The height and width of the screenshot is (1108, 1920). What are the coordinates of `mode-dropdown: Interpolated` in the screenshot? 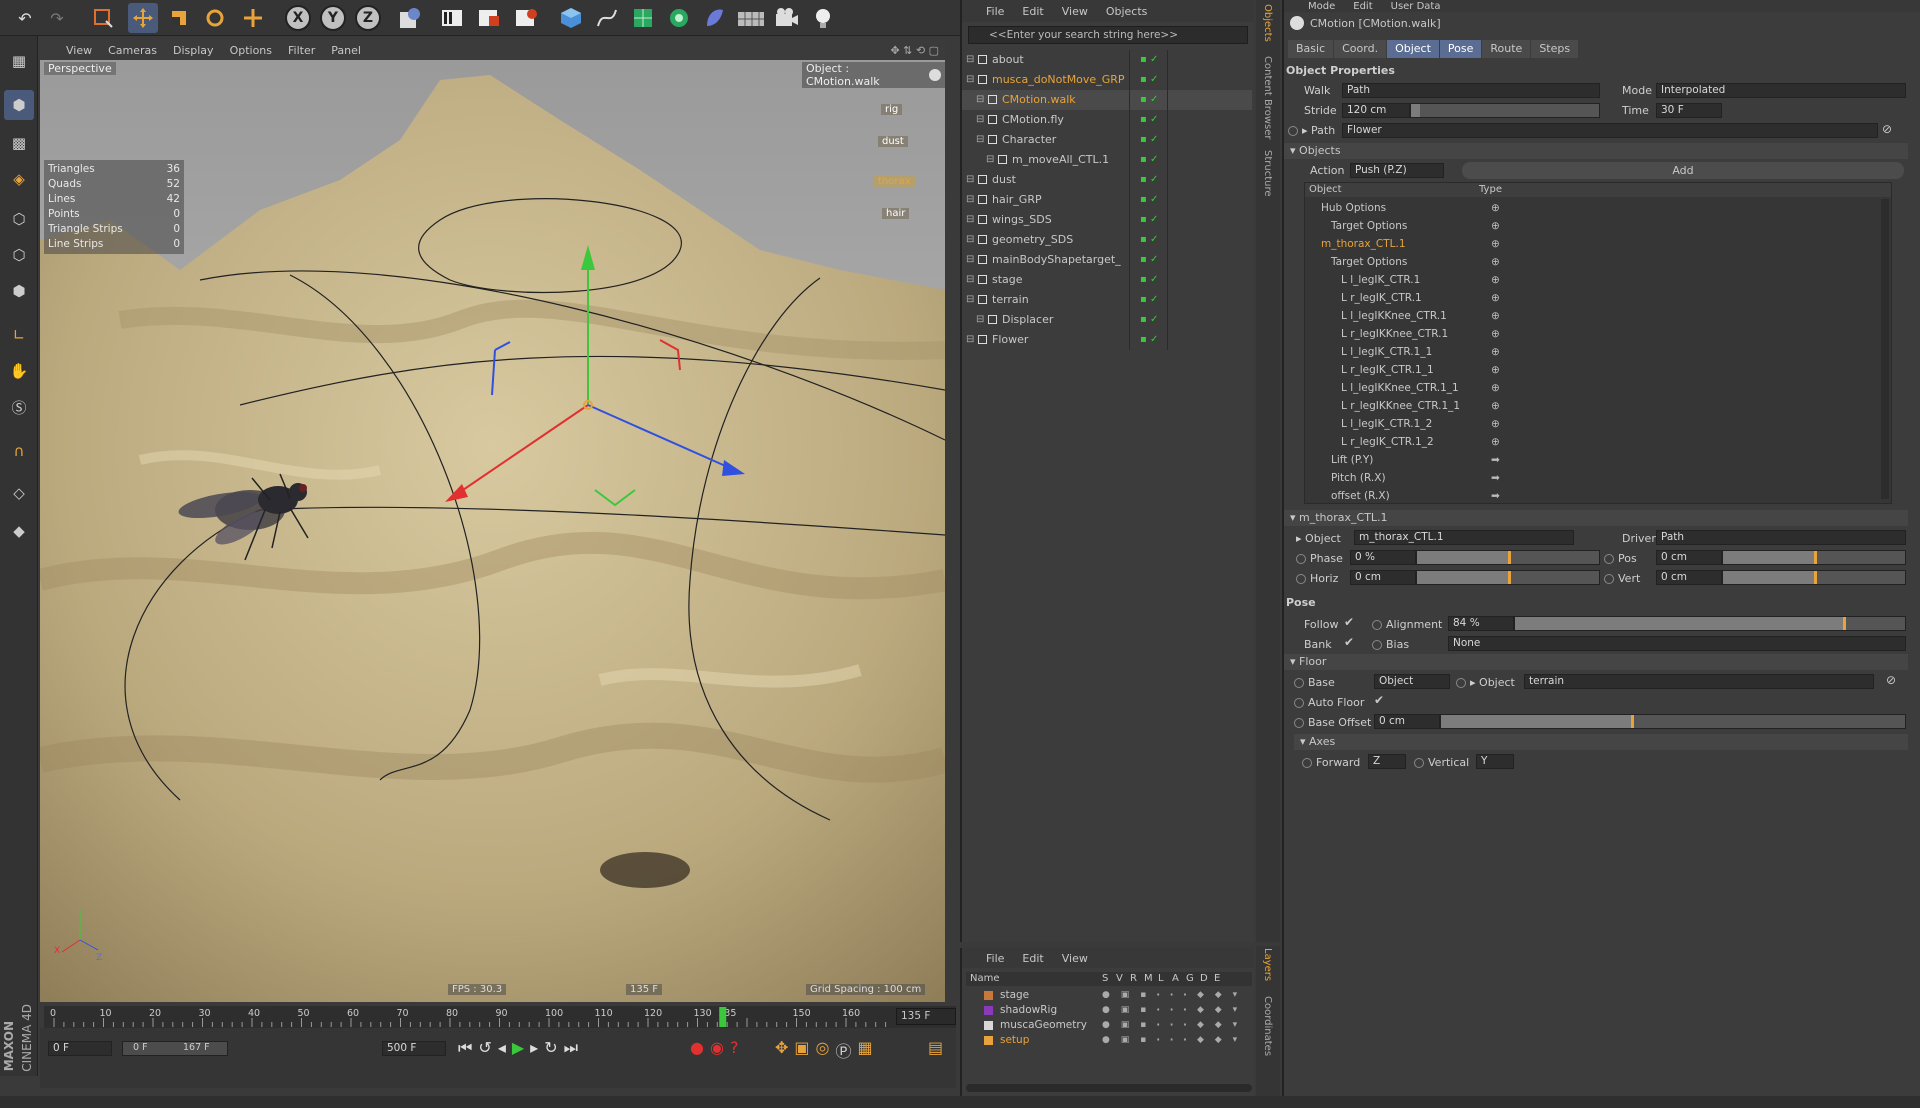 It's located at (1781, 90).